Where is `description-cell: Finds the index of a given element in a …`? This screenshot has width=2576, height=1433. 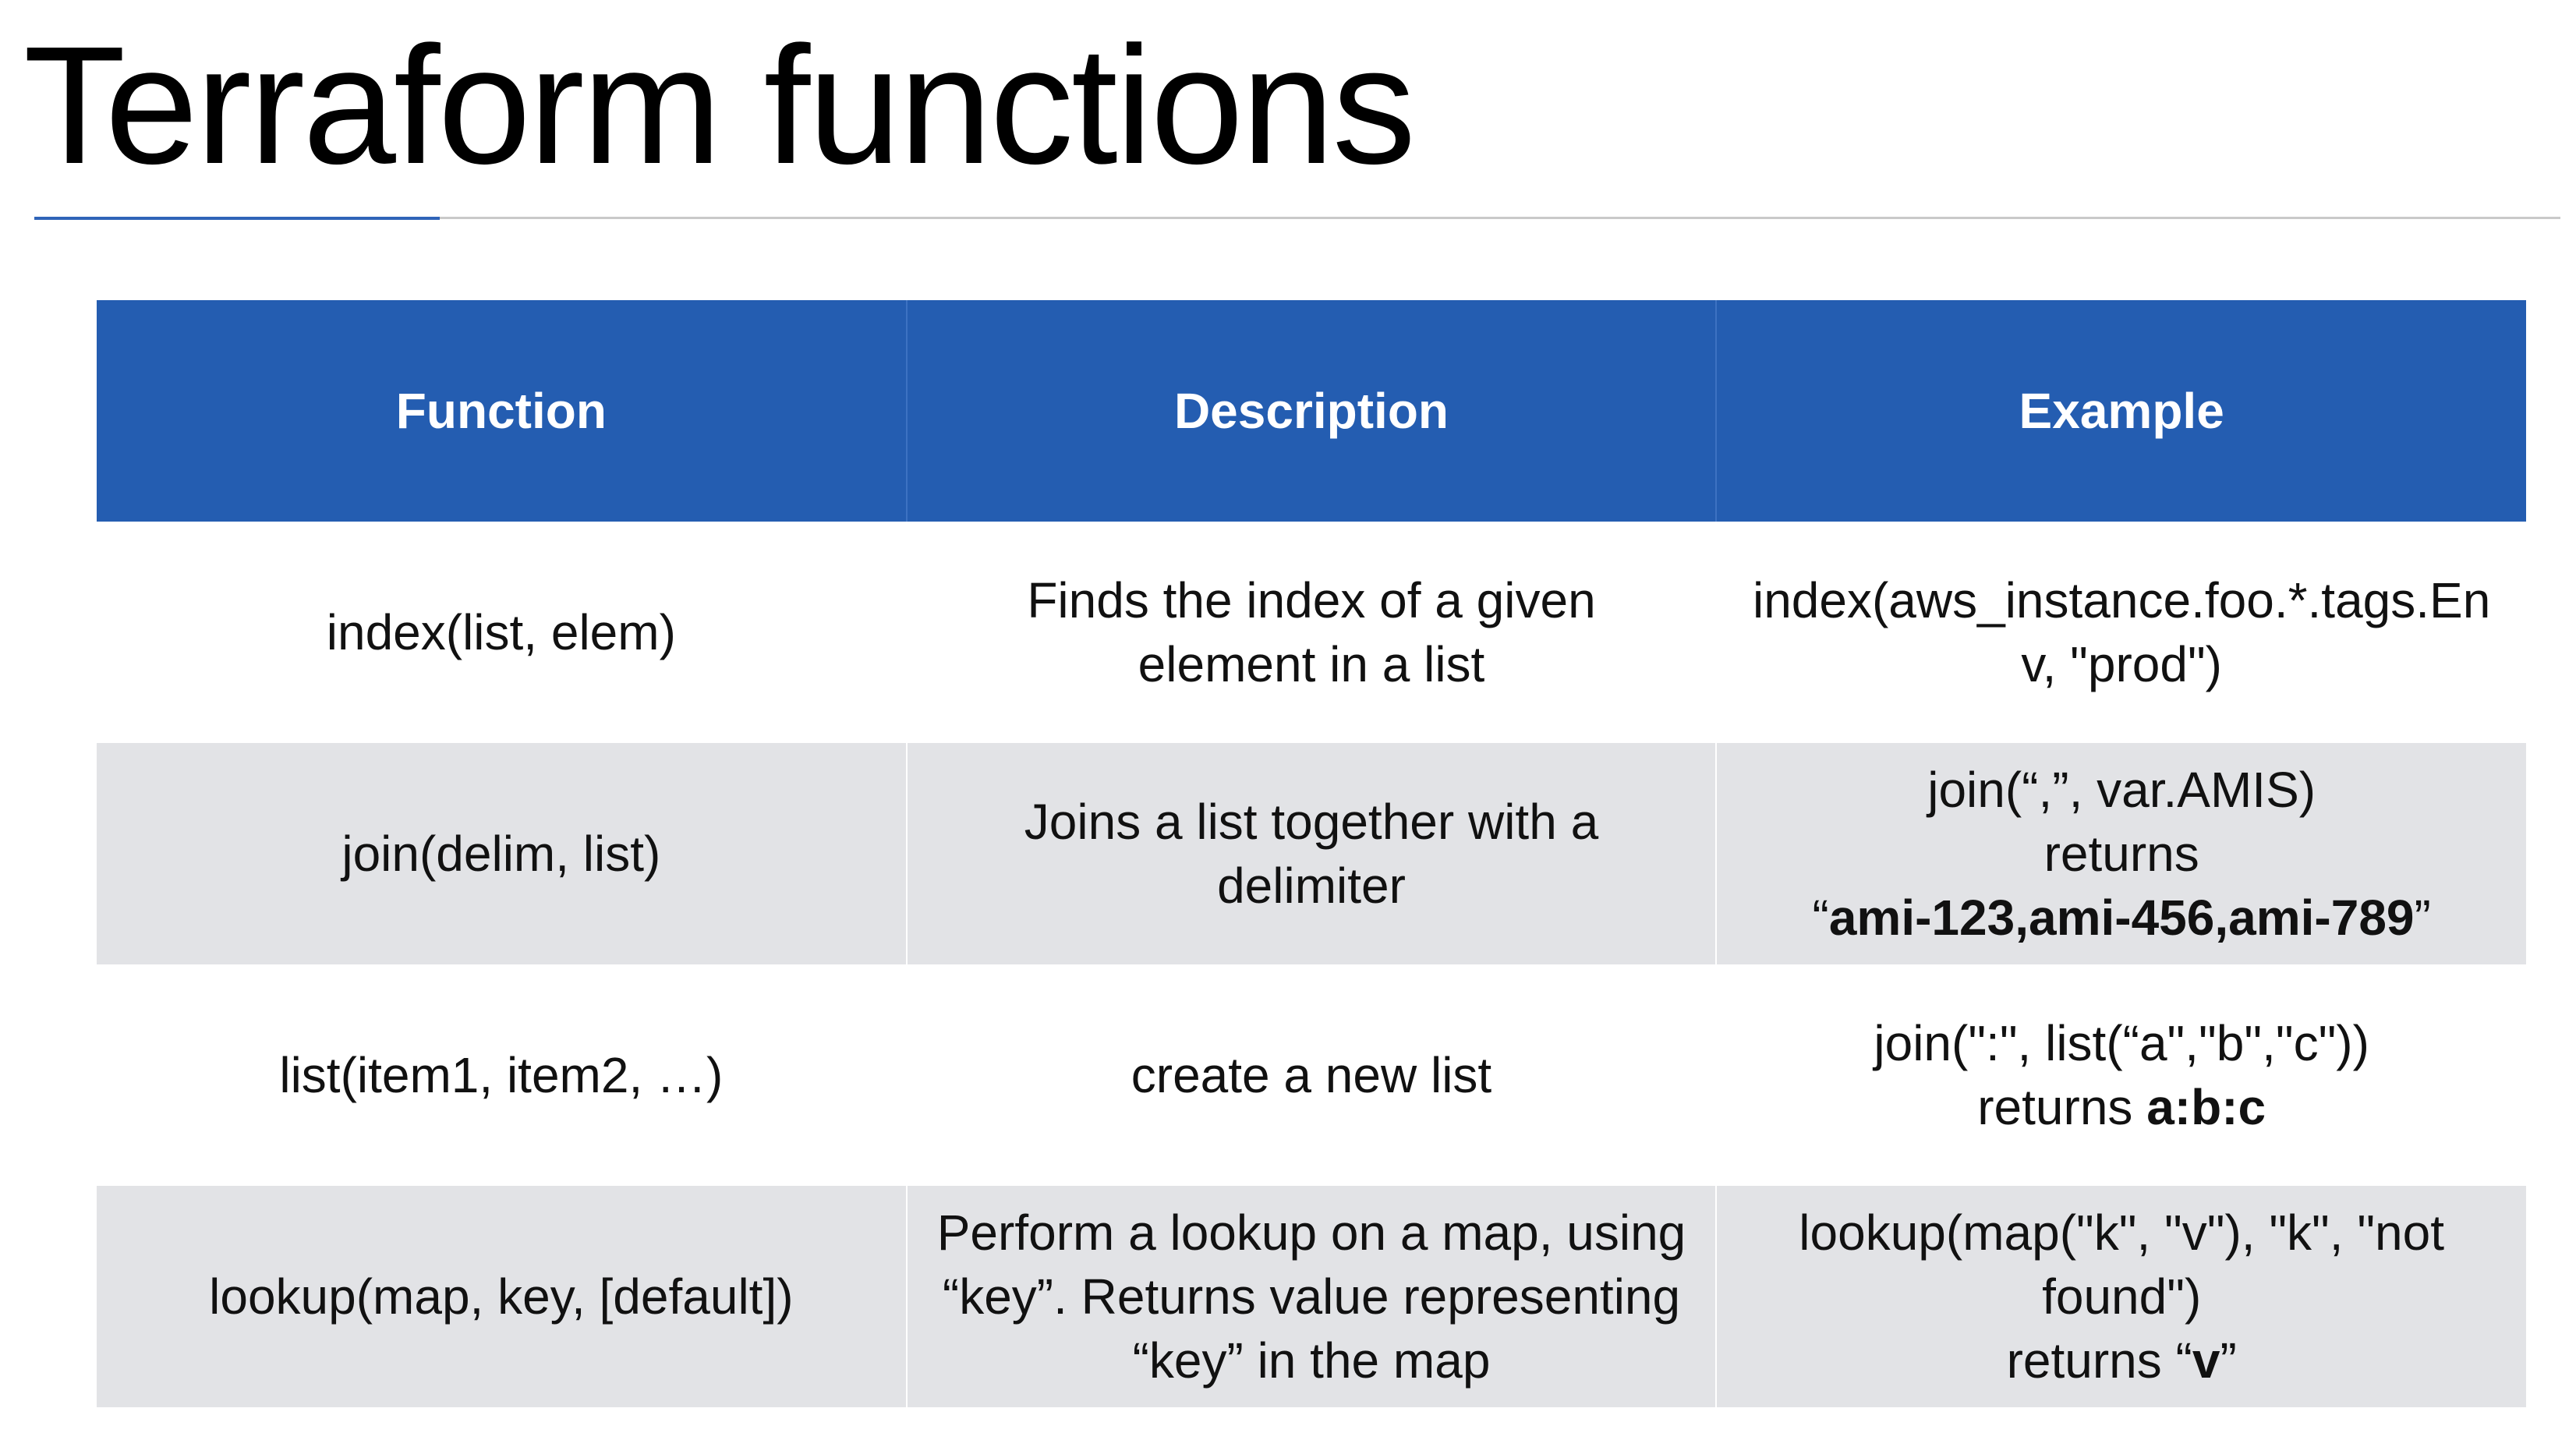
description-cell: Finds the index of a given element in a … is located at coordinates (1312, 632).